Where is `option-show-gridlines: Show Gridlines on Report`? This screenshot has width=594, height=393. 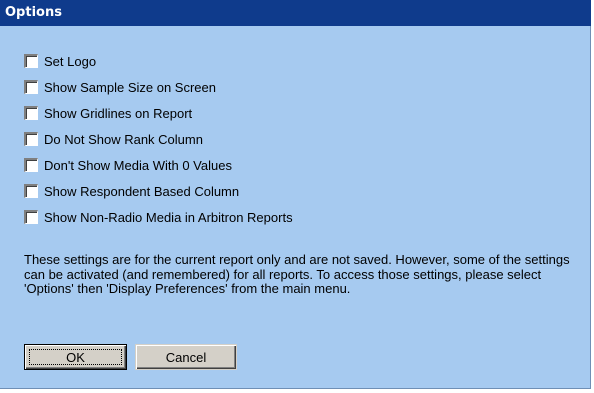
option-show-gridlines: Show Gridlines on Report is located at coordinates (158, 118).